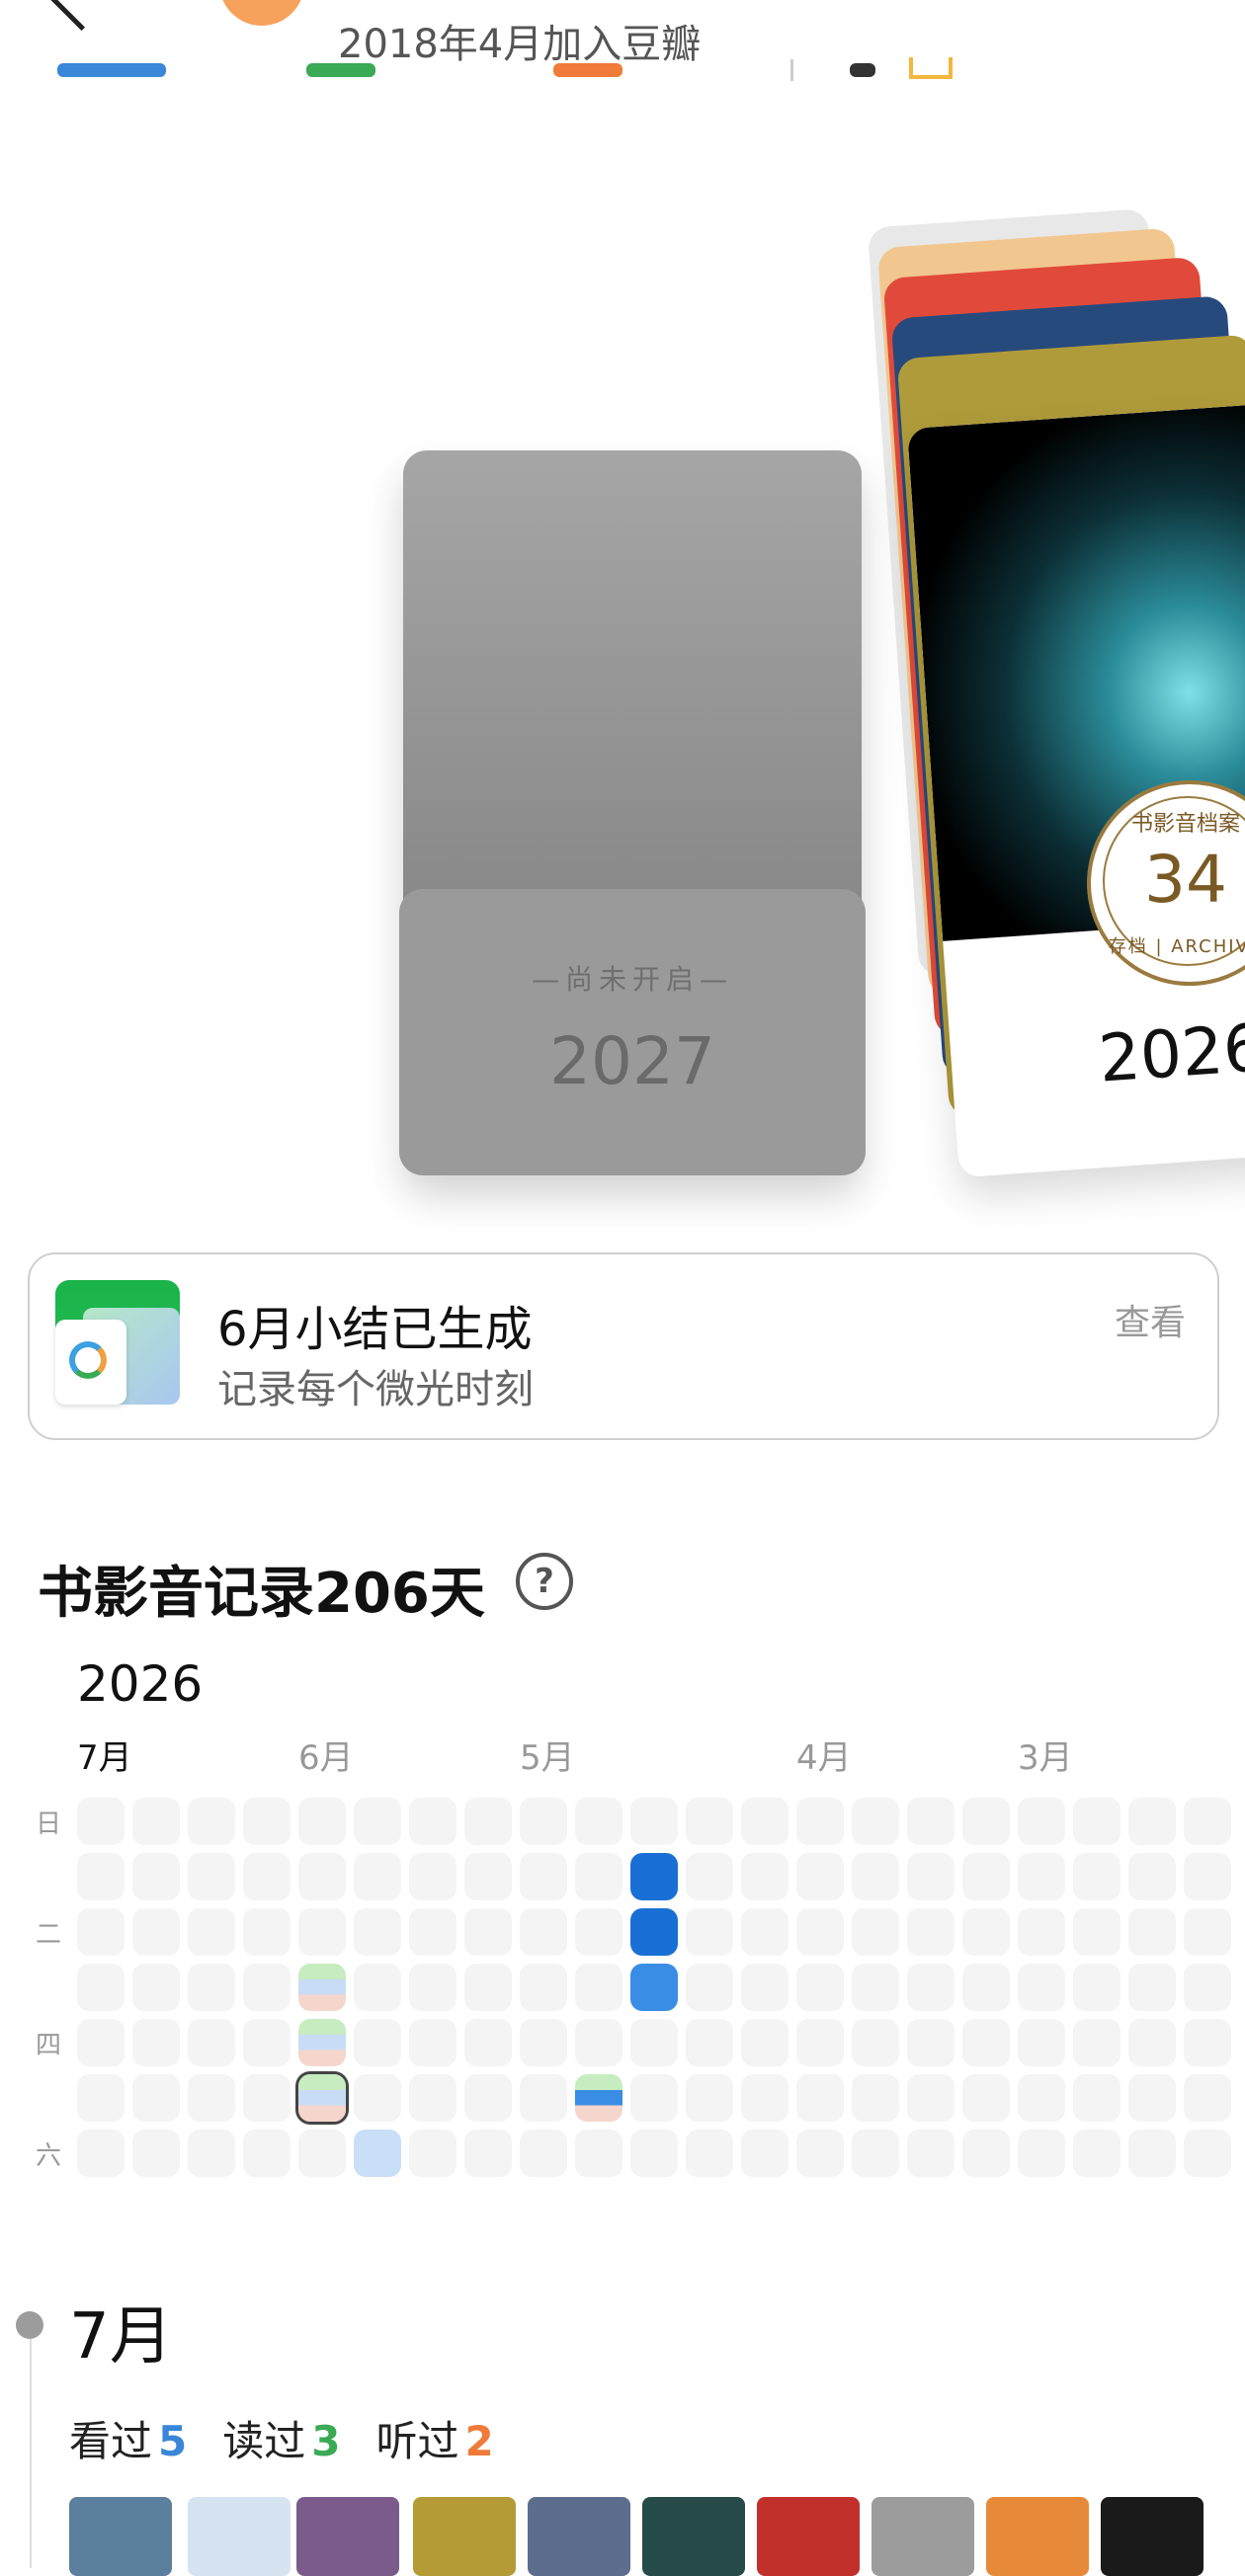 The height and width of the screenshot is (2576, 1245). Describe the element at coordinates (623, 1346) in the screenshot. I see `monthly-summary-banner: 6月小结已生成 记录每个微光时刻 查看` at that location.